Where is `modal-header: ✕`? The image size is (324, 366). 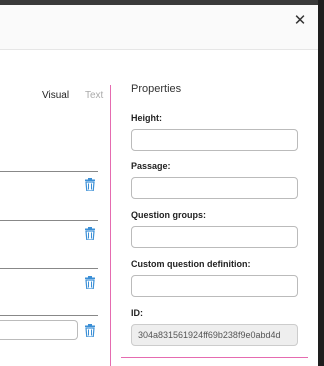
modal-header: ✕ is located at coordinates (159, 27).